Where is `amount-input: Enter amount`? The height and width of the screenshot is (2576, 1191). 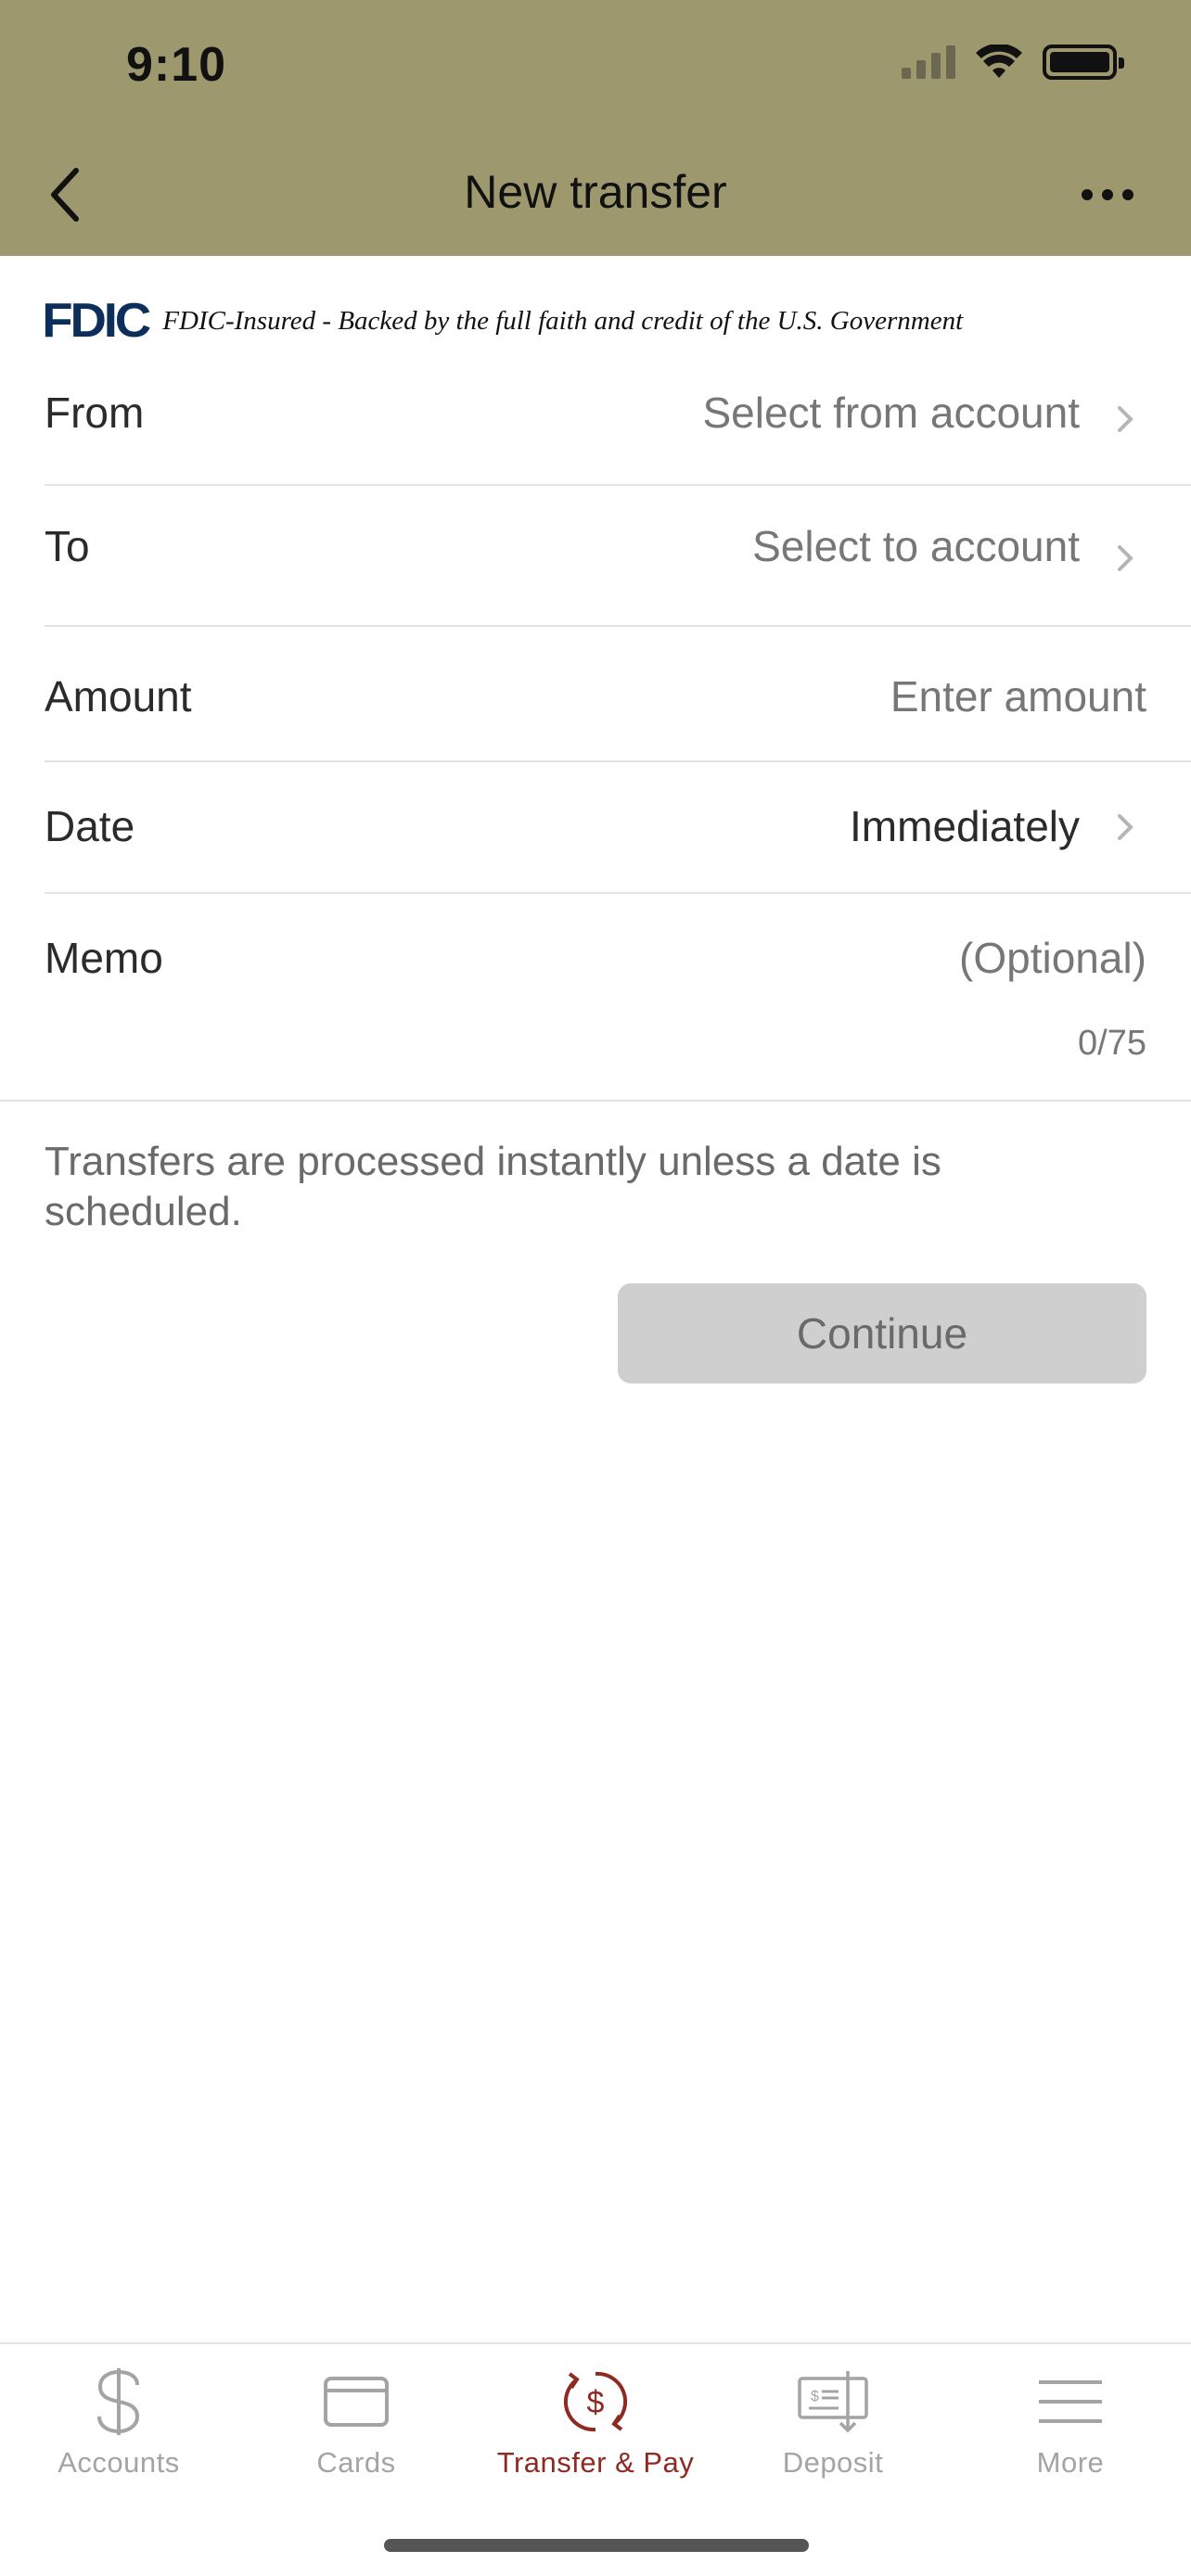 amount-input: Enter amount is located at coordinates (1018, 696).